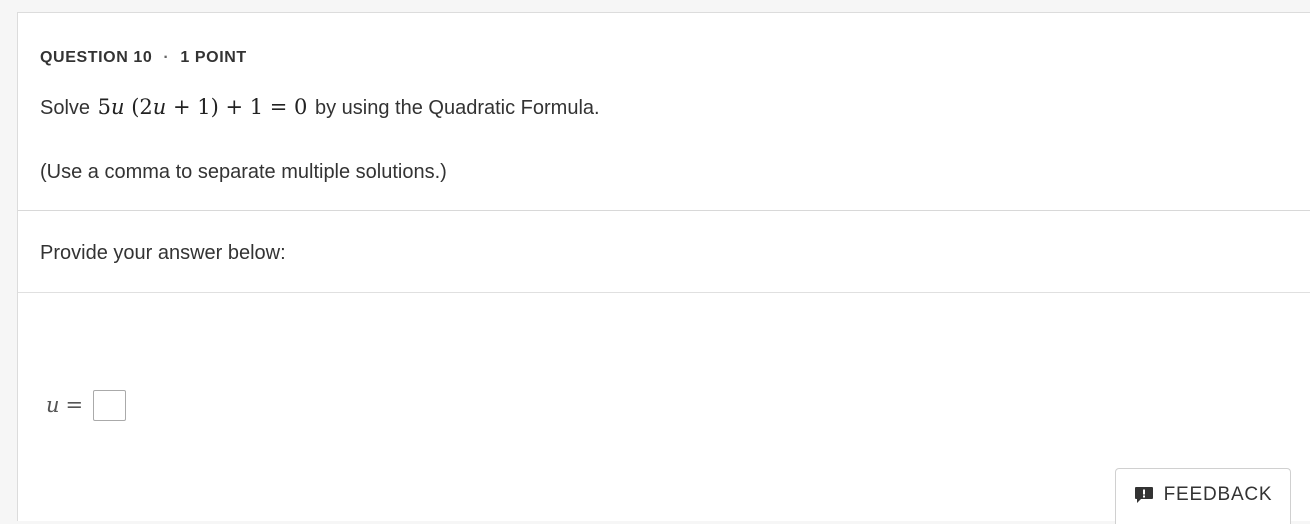 The width and height of the screenshot is (1310, 524). Describe the element at coordinates (1144, 495) in the screenshot. I see `feedback-speech-icon` at that location.